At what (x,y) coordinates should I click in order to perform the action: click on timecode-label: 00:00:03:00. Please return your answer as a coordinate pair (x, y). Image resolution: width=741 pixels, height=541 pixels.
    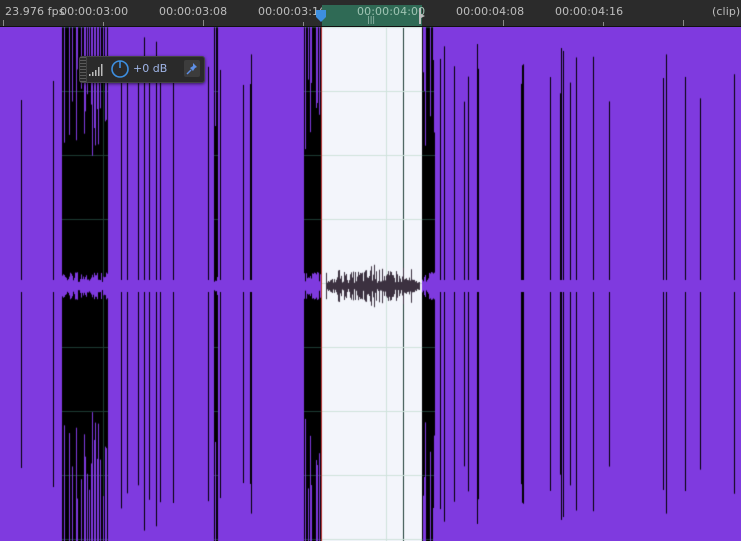
    Looking at the image, I should click on (94, 11).